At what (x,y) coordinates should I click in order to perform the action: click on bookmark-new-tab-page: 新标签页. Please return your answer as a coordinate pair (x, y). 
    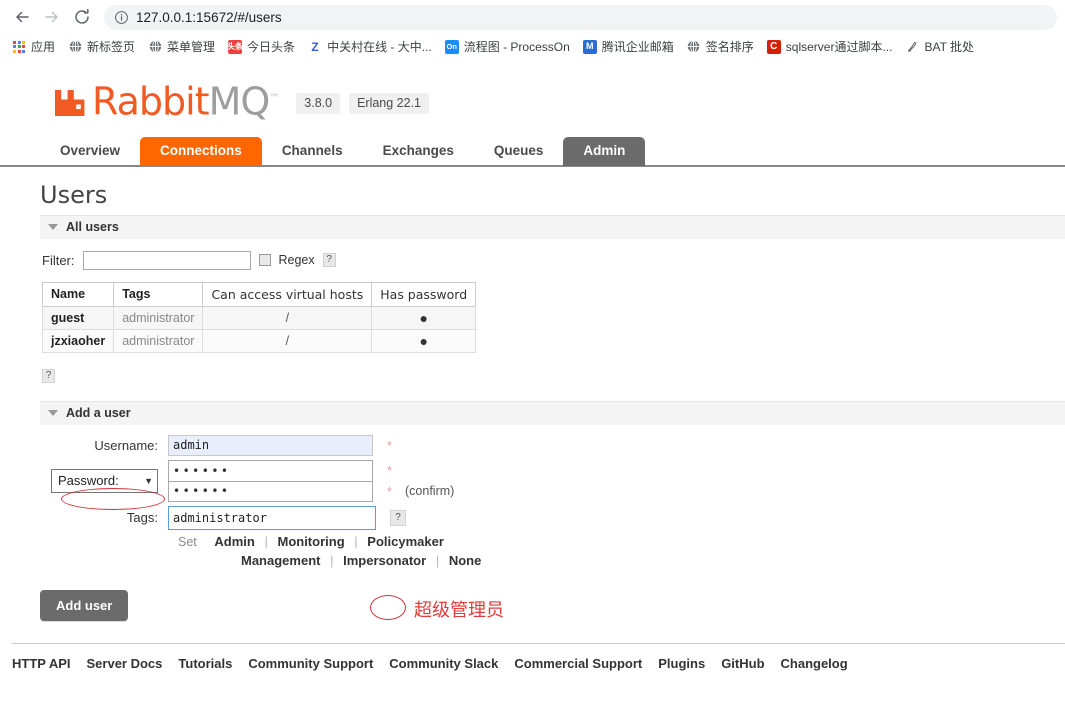
    Looking at the image, I should click on (102, 47).